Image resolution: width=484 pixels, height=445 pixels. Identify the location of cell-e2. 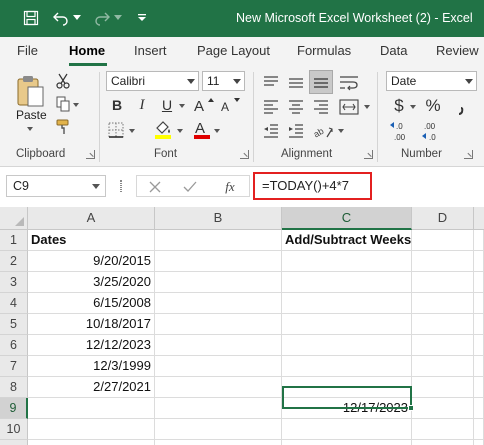
(479, 261).